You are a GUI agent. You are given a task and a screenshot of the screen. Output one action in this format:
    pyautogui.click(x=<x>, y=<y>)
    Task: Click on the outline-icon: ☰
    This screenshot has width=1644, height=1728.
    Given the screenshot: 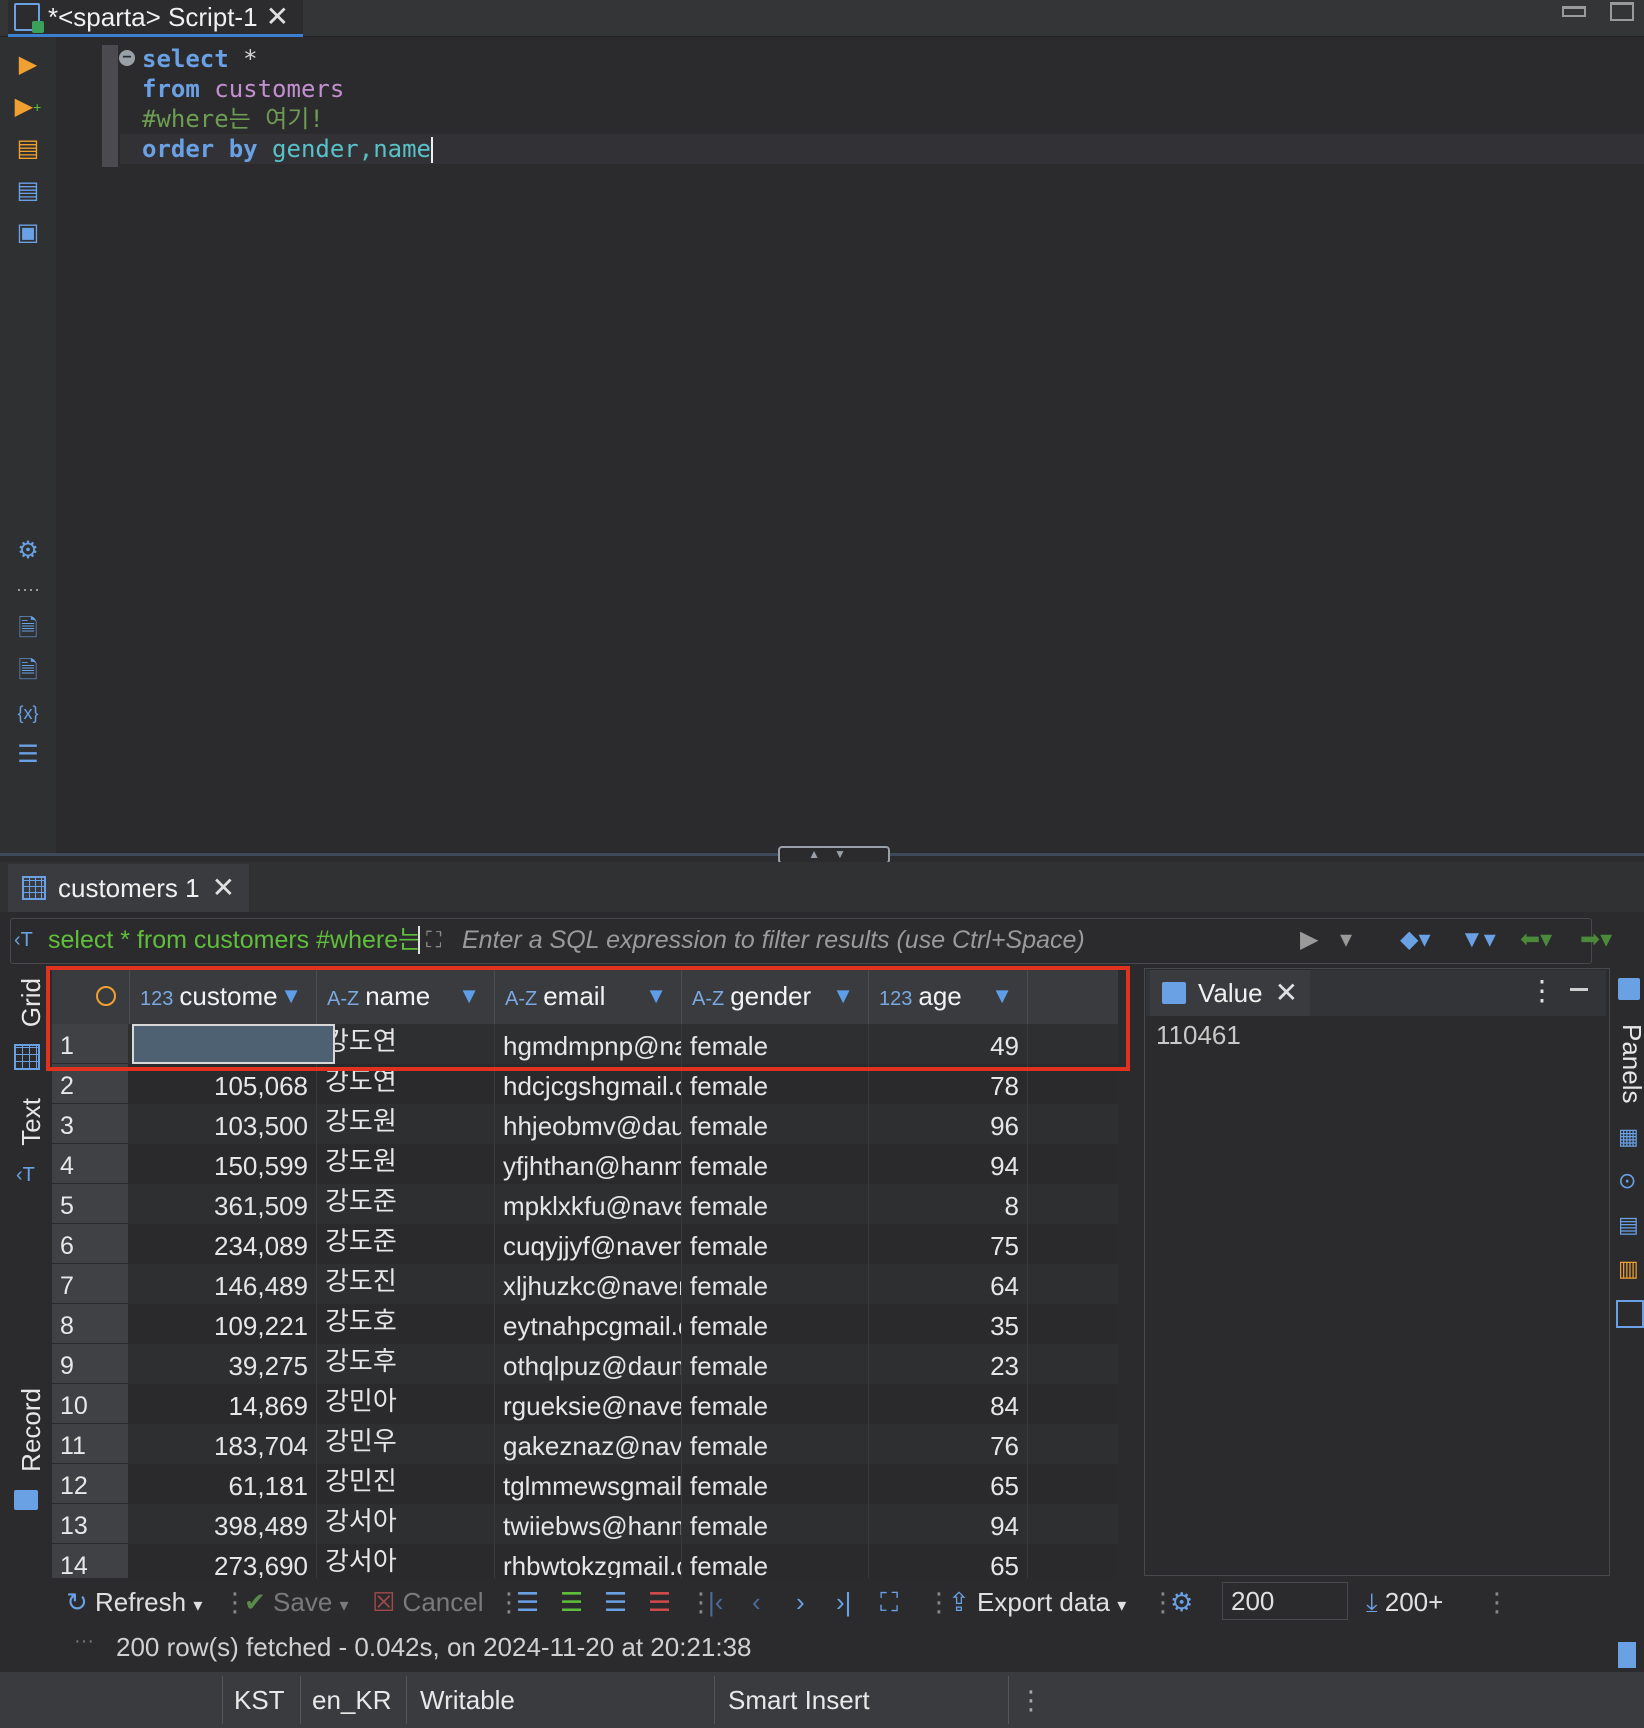 What is the action you would take?
    pyautogui.click(x=28, y=755)
    